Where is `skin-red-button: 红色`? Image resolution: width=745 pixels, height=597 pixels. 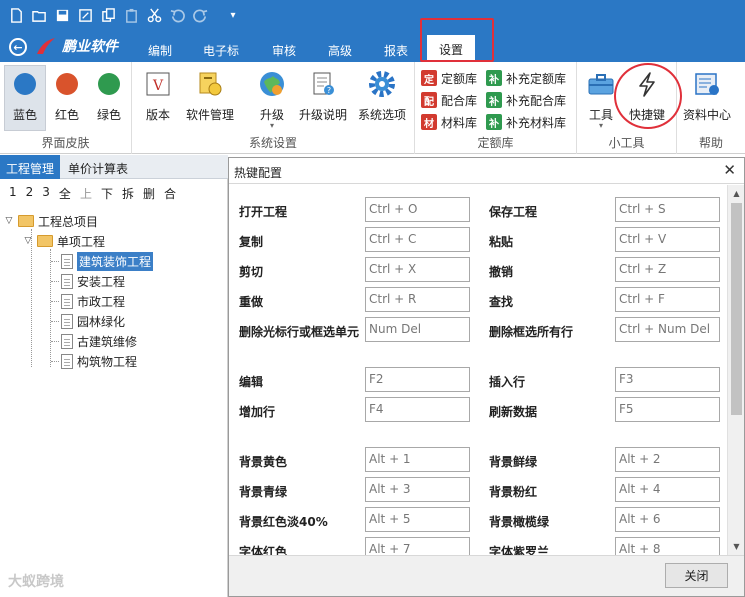
skin-red-button: 红色 is located at coordinates (67, 95).